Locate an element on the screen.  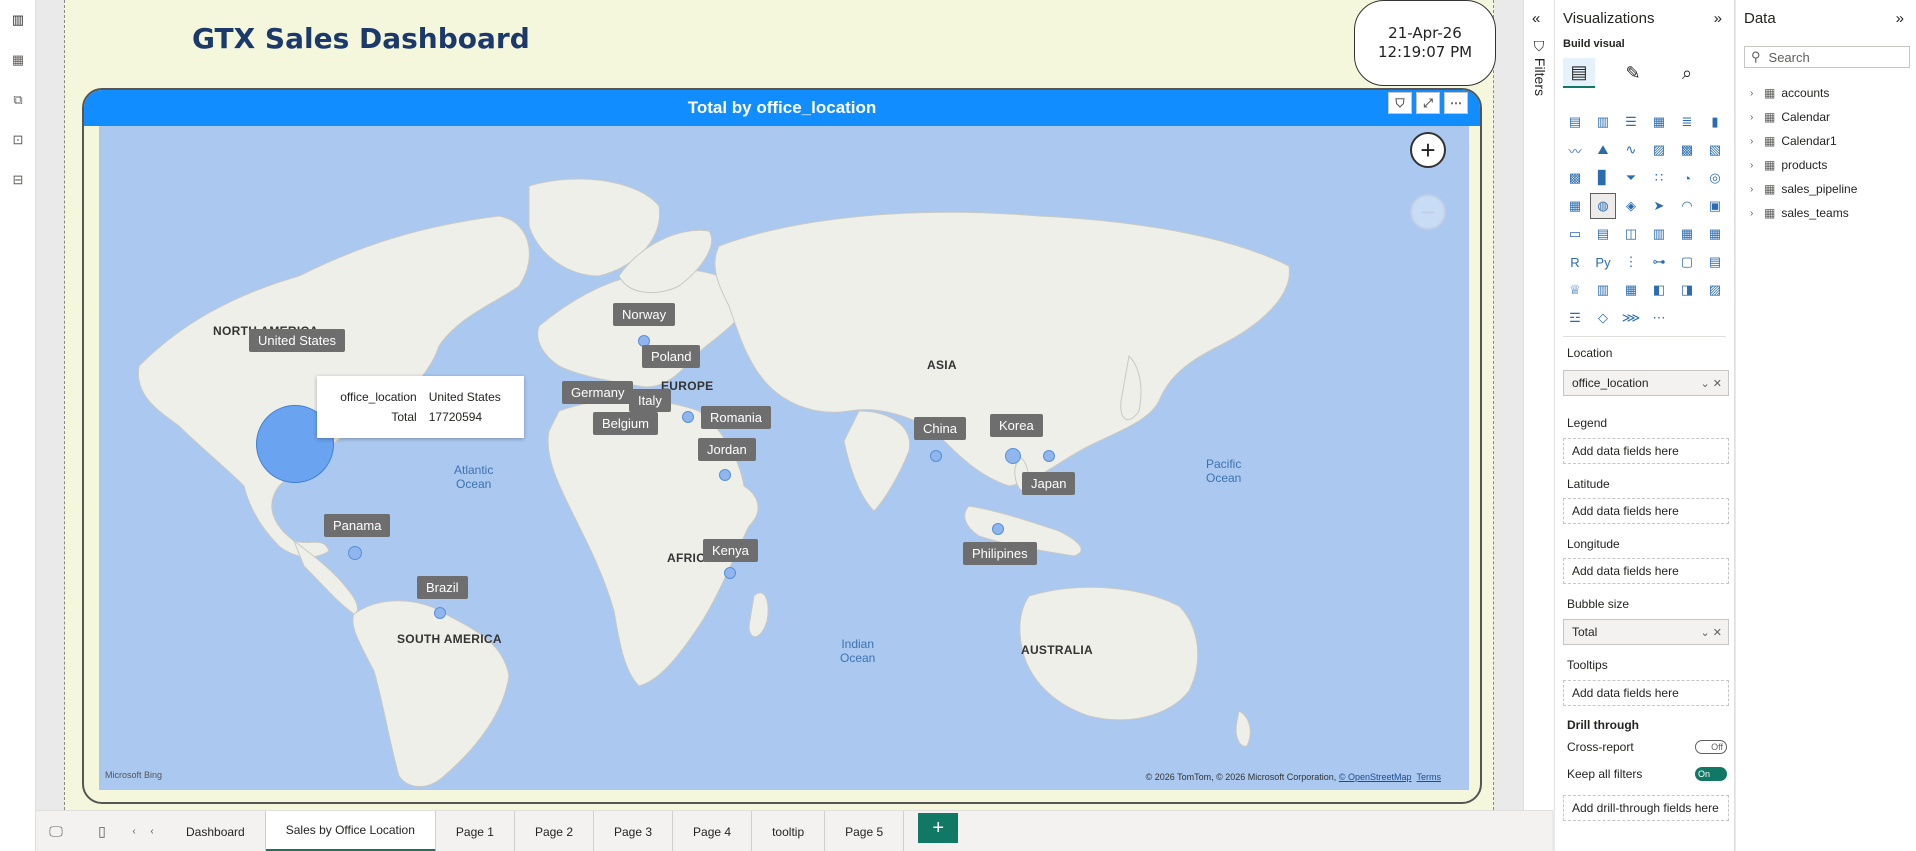
qa-icon: ▢ is located at coordinates (1687, 262).